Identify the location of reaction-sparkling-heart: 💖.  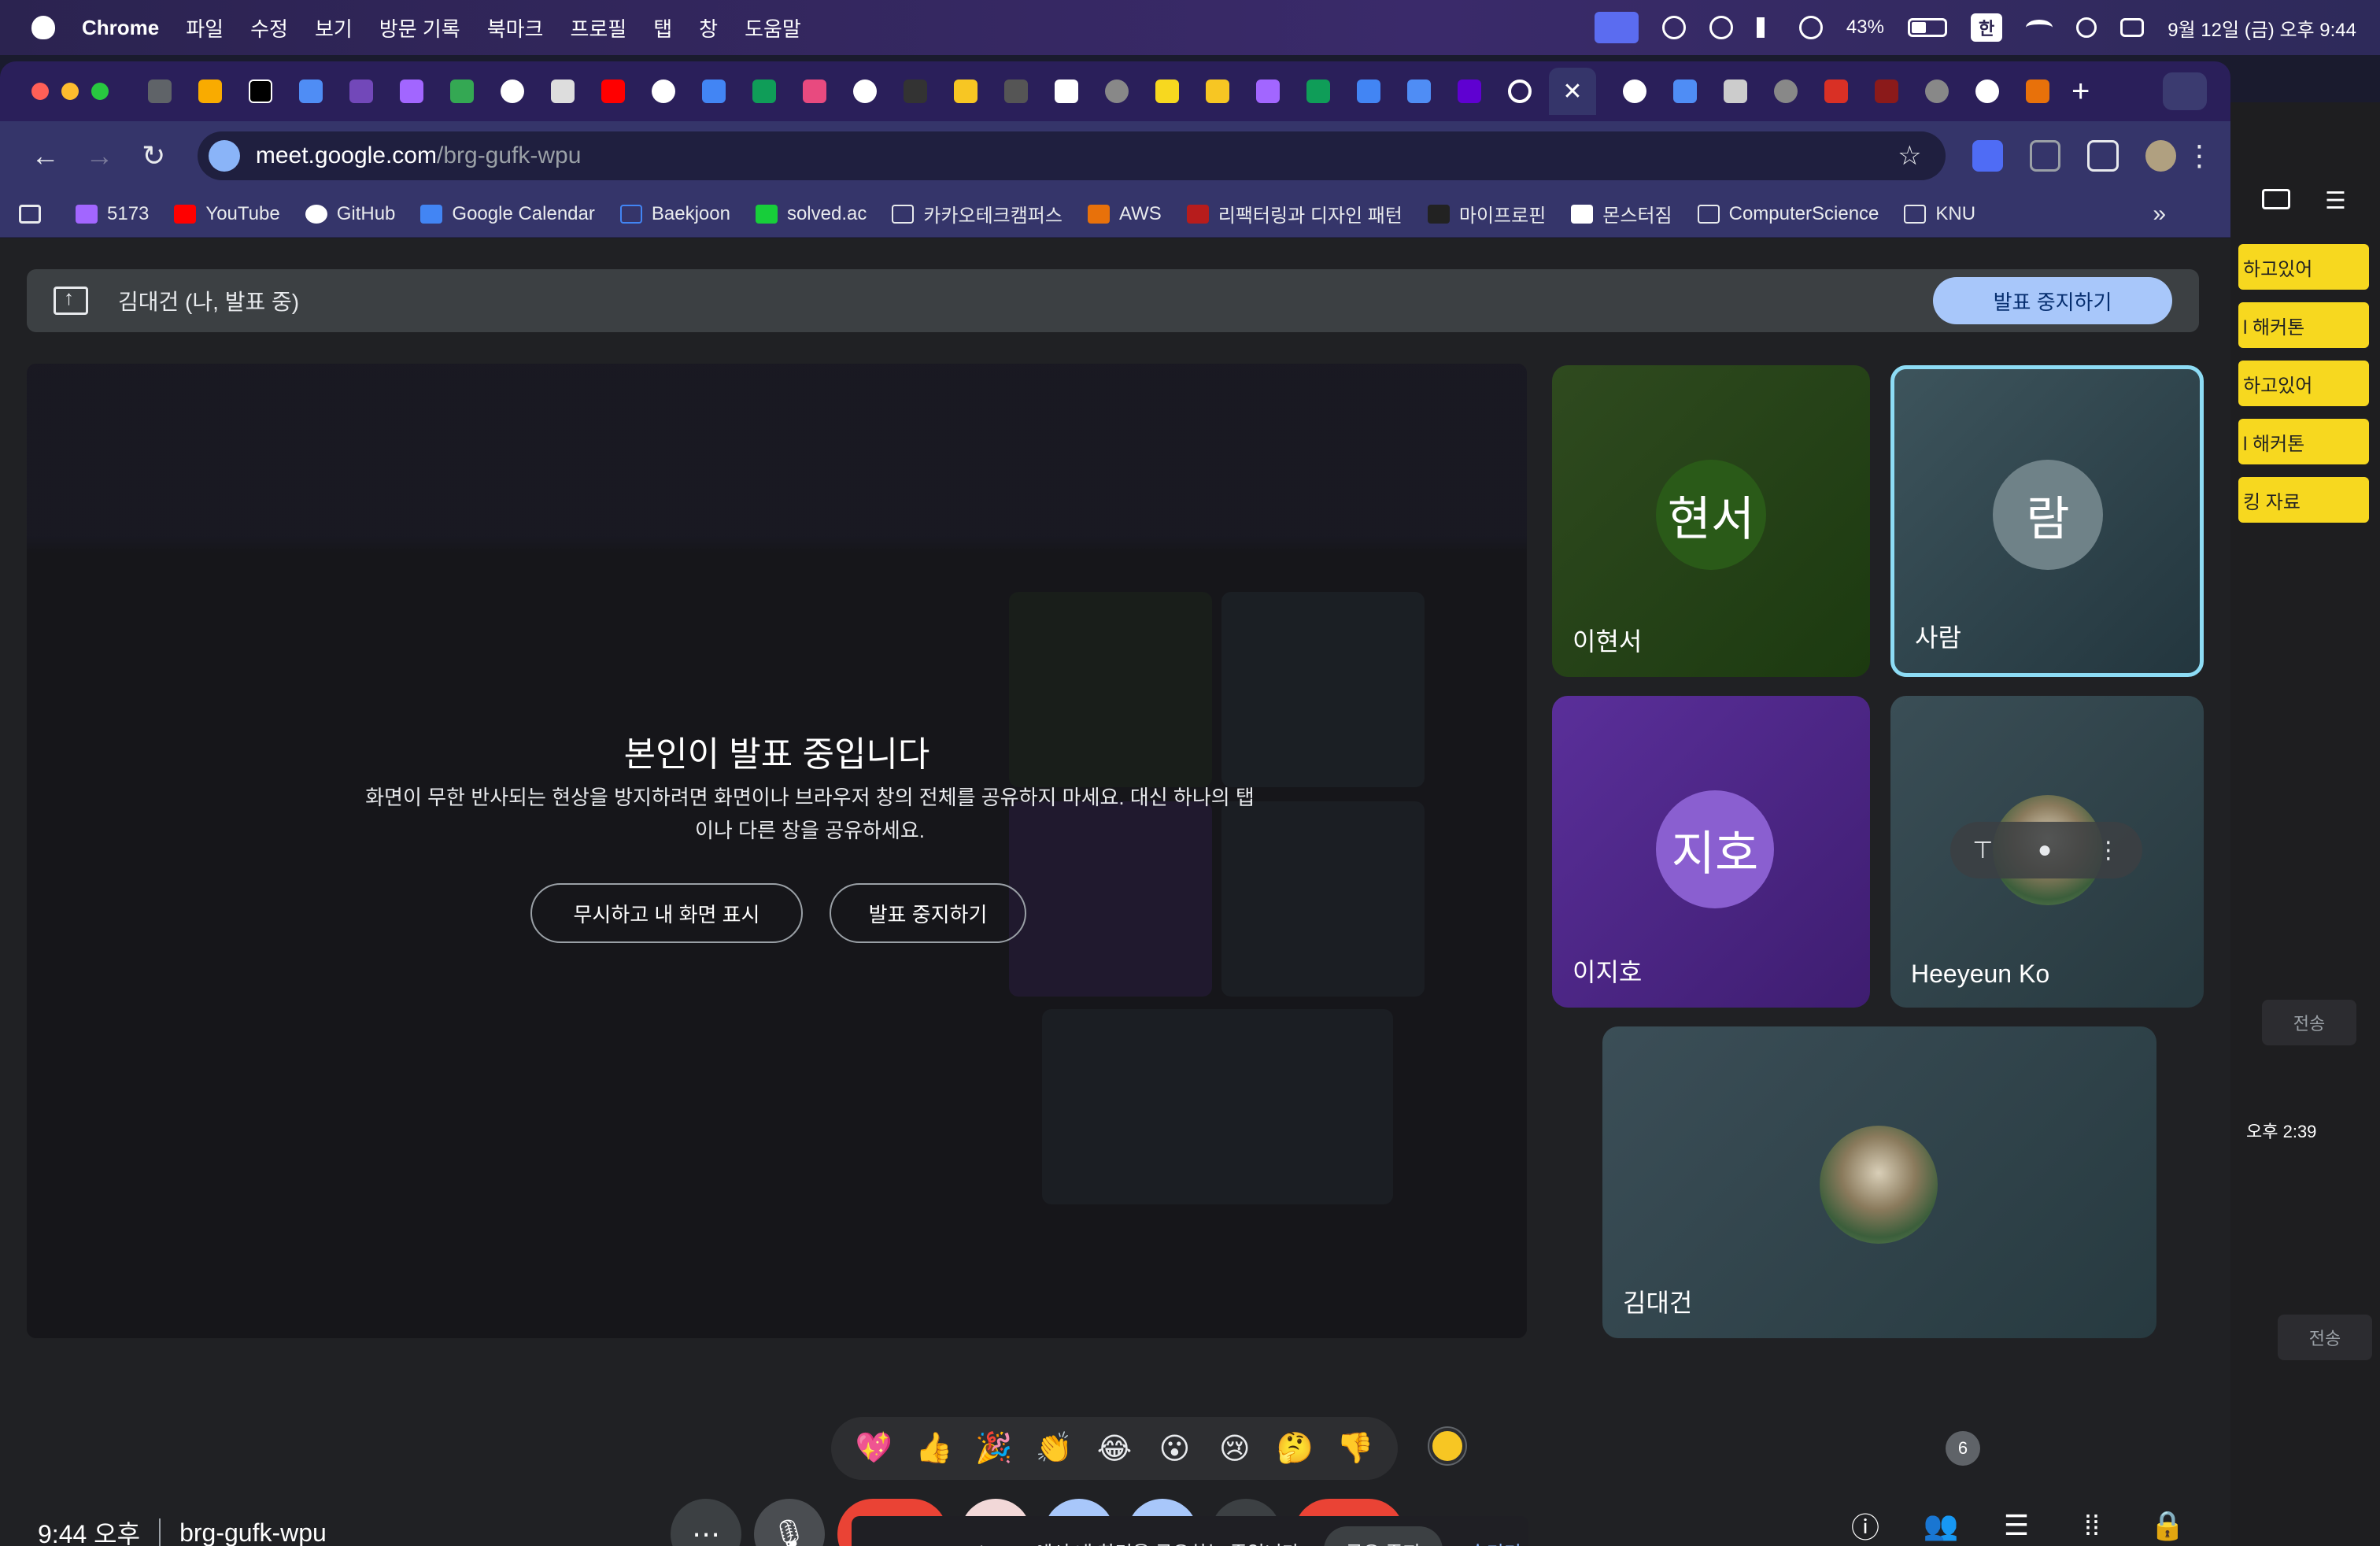
(873, 1449).